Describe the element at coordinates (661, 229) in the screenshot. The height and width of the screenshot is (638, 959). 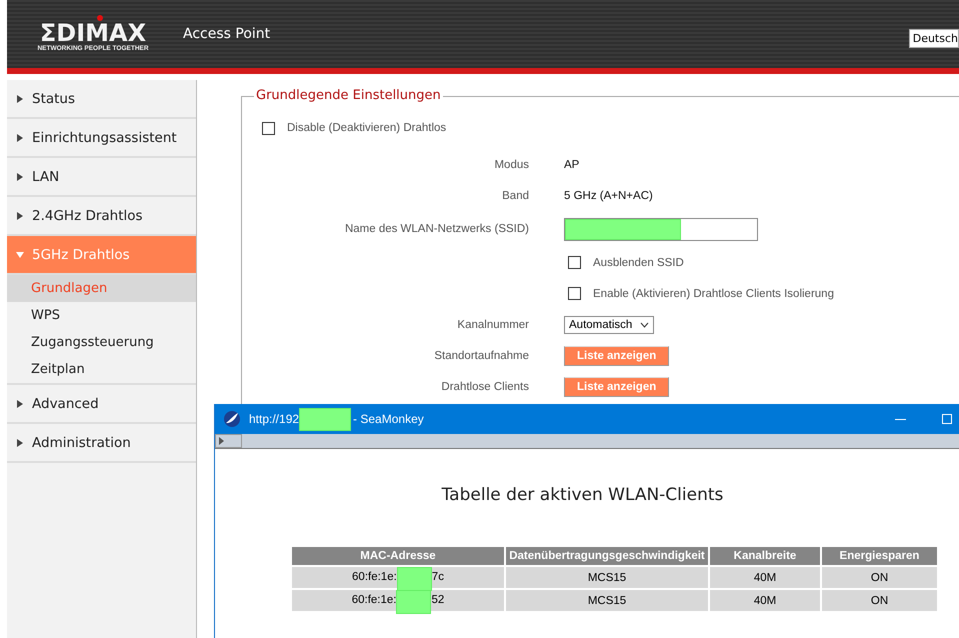
I see `ssid-field` at that location.